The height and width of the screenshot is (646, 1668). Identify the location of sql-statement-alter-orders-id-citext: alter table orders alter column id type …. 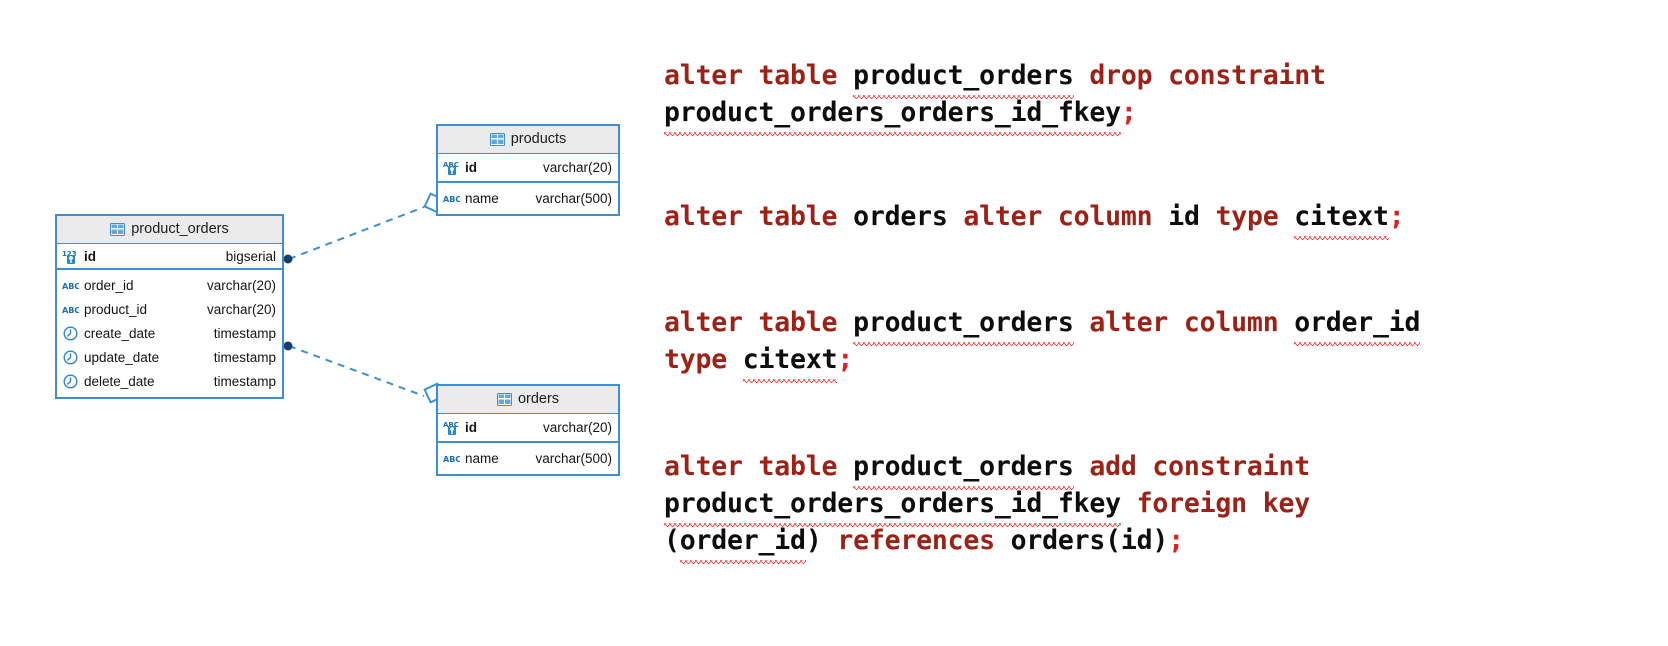
(1164, 219).